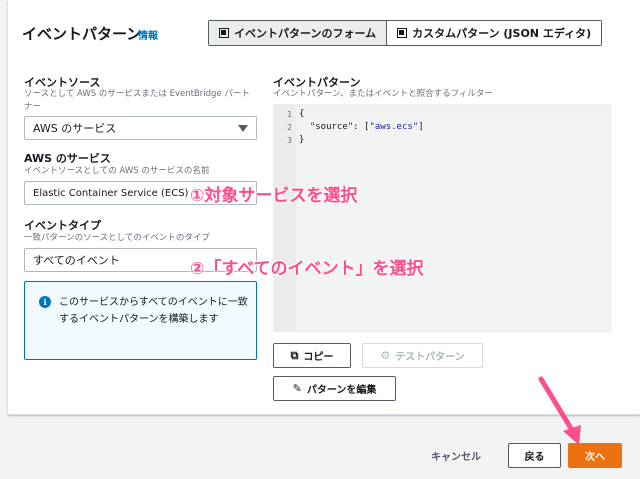  I want to click on event-type-description: 一致パターンのソースとしてのイベントのタイプ, so click(117, 238).